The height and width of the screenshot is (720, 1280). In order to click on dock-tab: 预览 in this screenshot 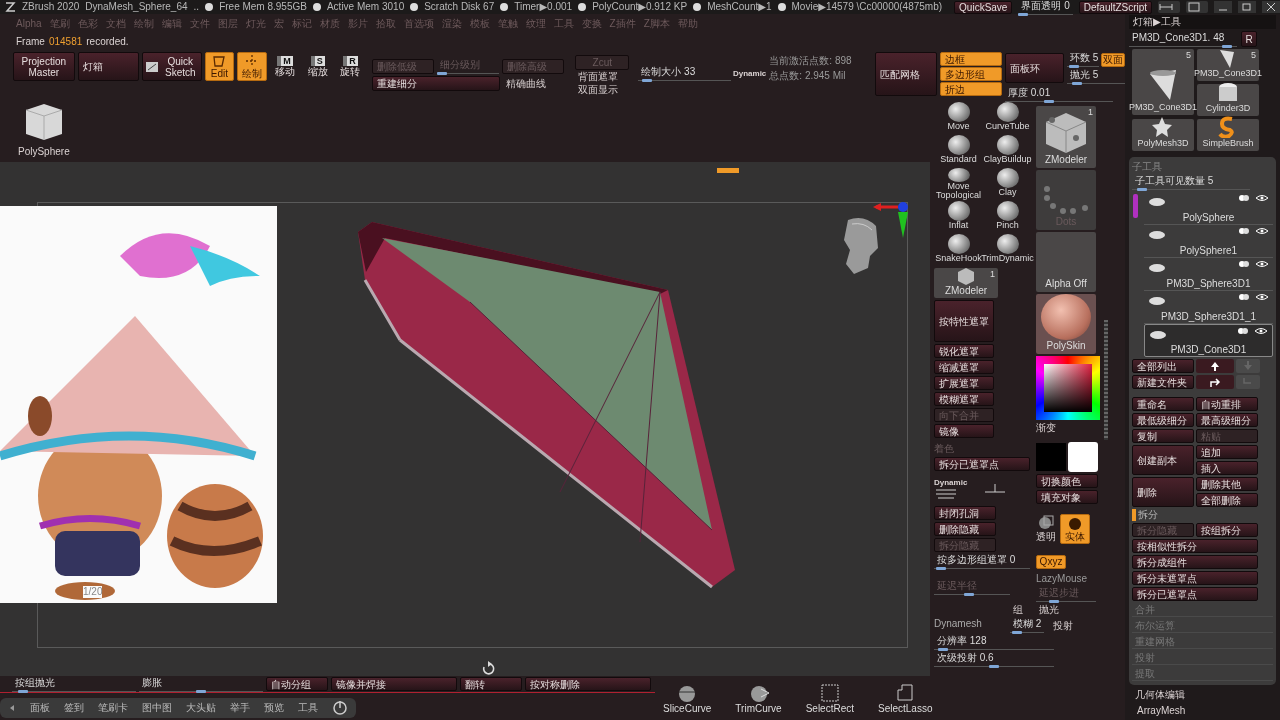, I will do `click(274, 708)`.